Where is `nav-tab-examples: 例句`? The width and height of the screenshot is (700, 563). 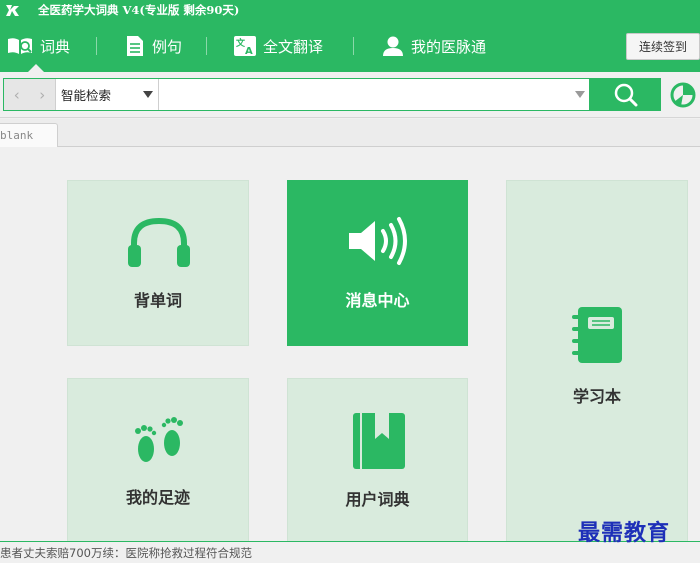
nav-tab-examples: 例句 is located at coordinates (153, 46).